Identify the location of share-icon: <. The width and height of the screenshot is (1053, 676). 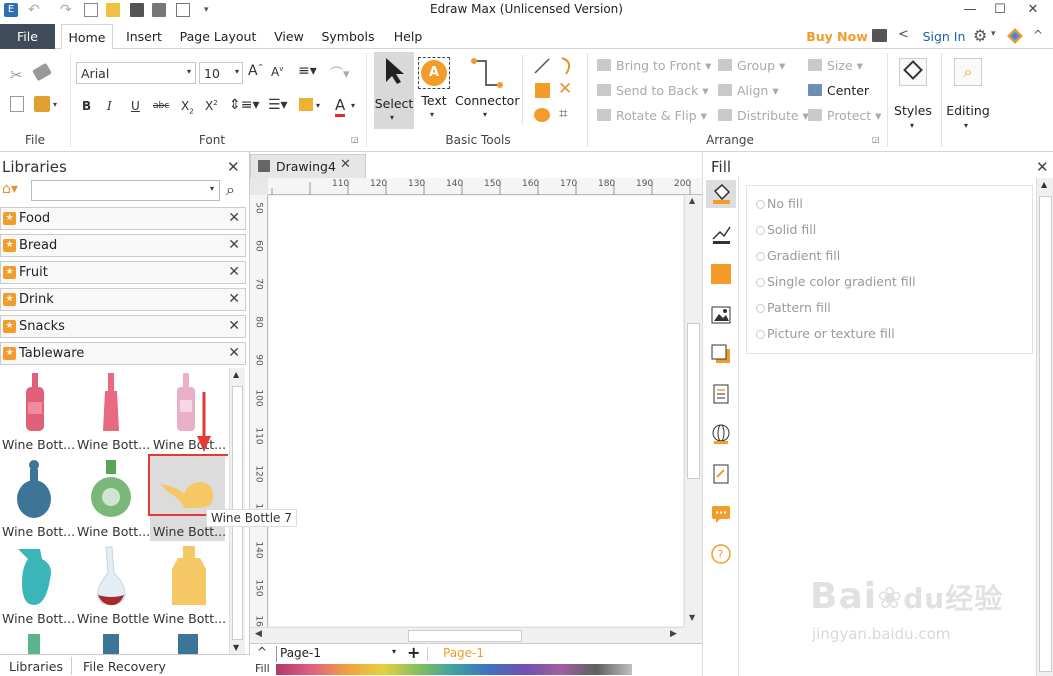
(903, 34).